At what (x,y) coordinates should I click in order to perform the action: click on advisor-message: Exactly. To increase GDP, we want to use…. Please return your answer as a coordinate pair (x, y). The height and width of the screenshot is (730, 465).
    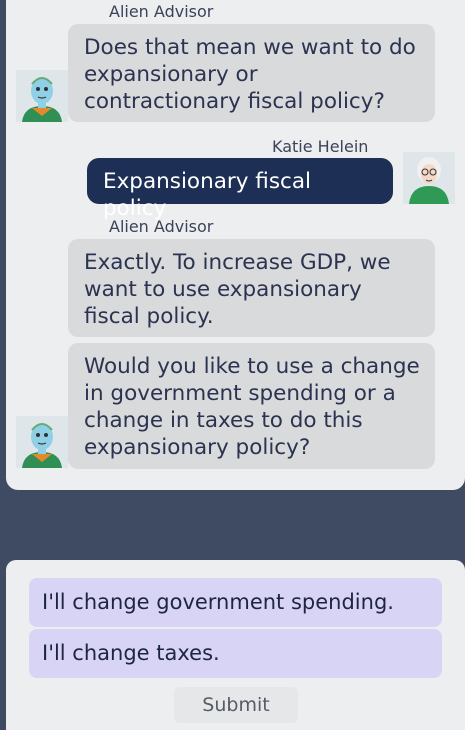
    Looking at the image, I should click on (251, 288).